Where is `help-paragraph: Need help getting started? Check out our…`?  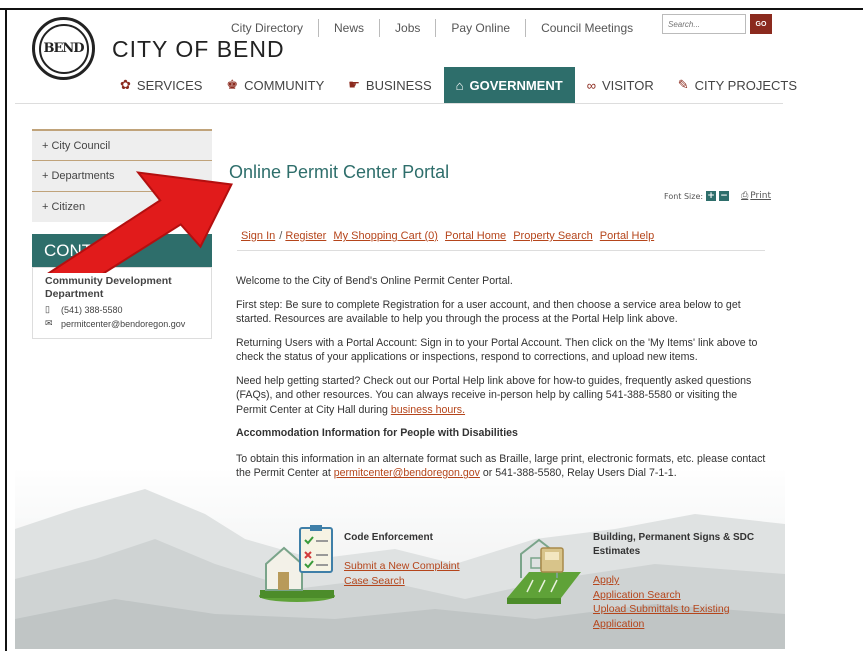
help-paragraph: Need help getting started? Check out our… is located at coordinates (501, 396).